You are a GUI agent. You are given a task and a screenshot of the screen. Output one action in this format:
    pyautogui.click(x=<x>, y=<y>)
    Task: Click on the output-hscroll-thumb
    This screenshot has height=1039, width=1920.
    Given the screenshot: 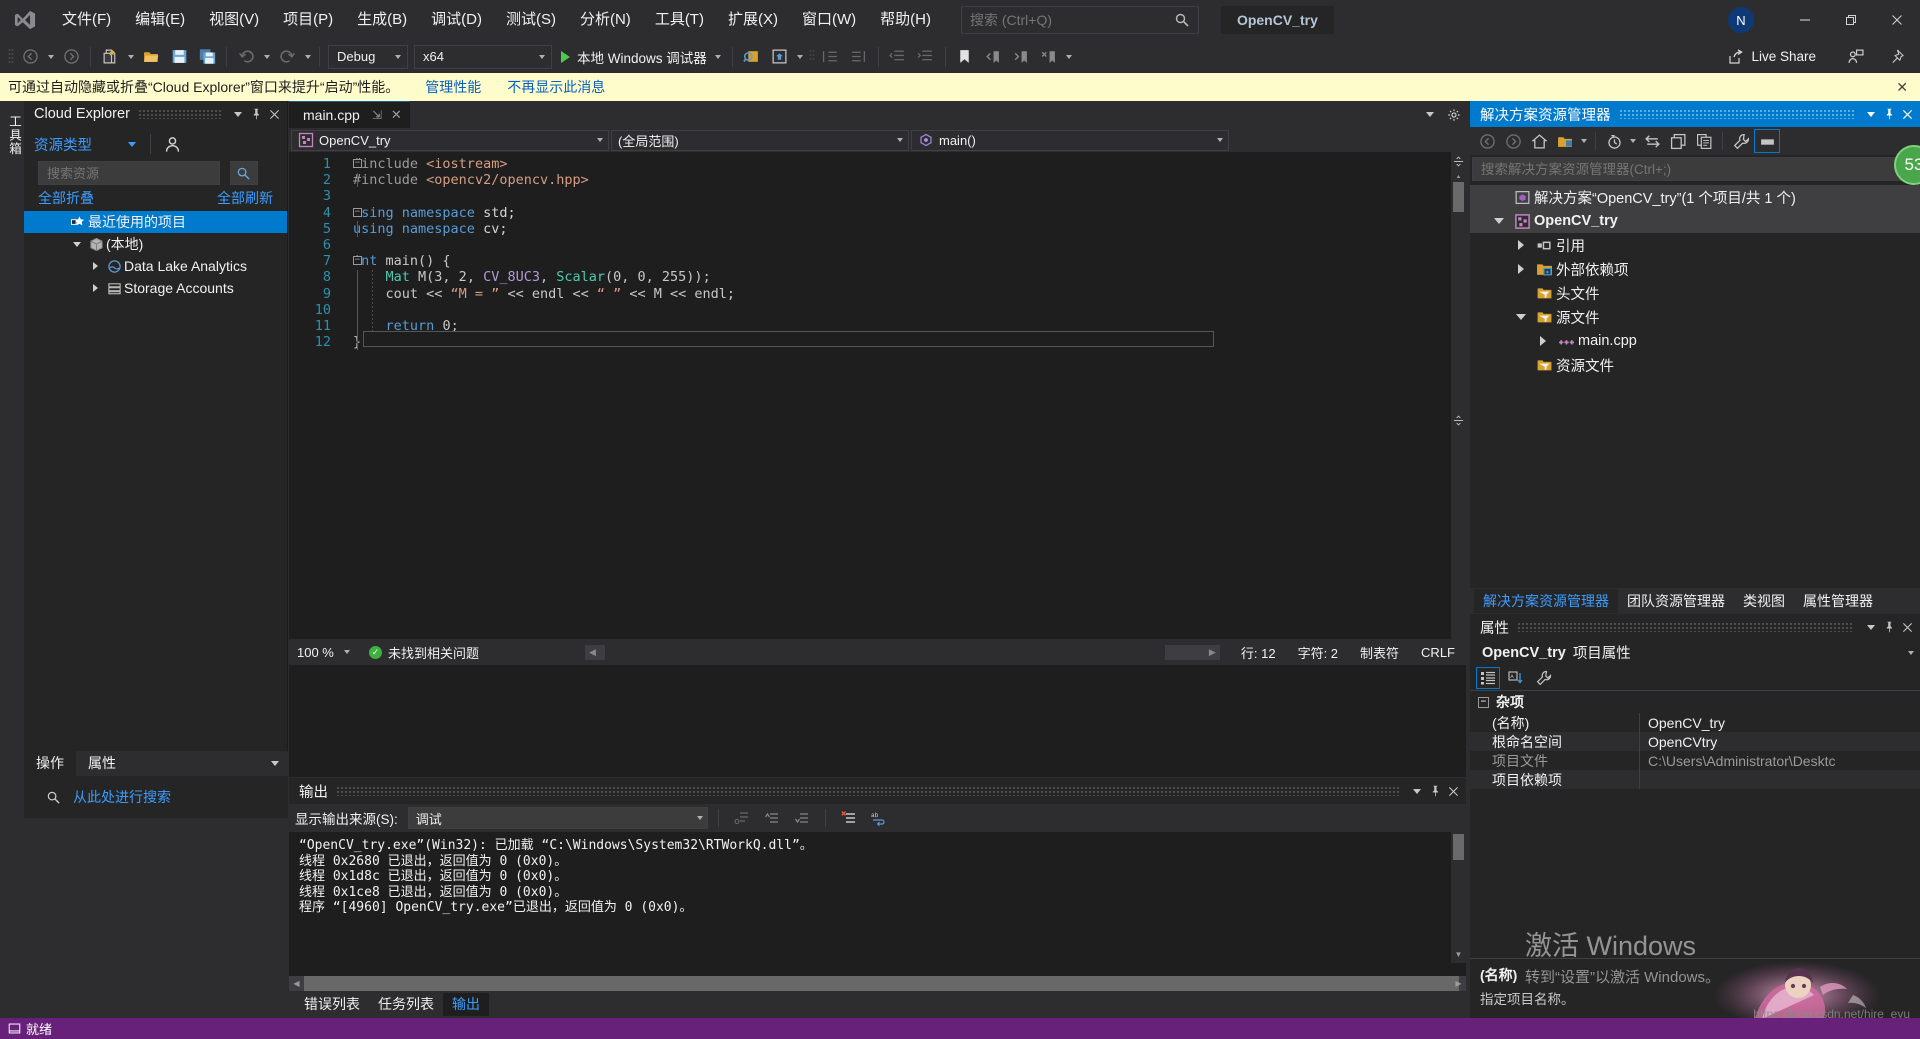 What is the action you would take?
    pyautogui.click(x=881, y=983)
    